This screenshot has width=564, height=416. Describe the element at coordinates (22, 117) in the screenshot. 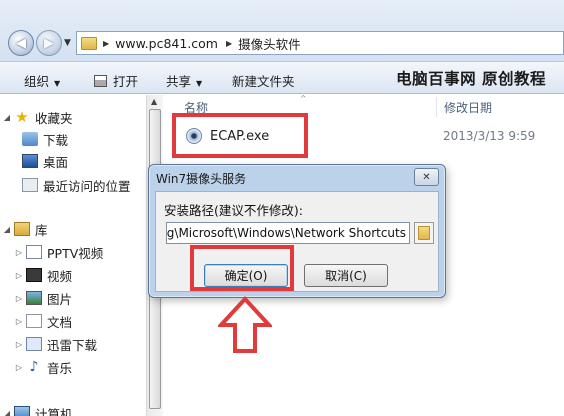

I see `star-icon: ★` at that location.